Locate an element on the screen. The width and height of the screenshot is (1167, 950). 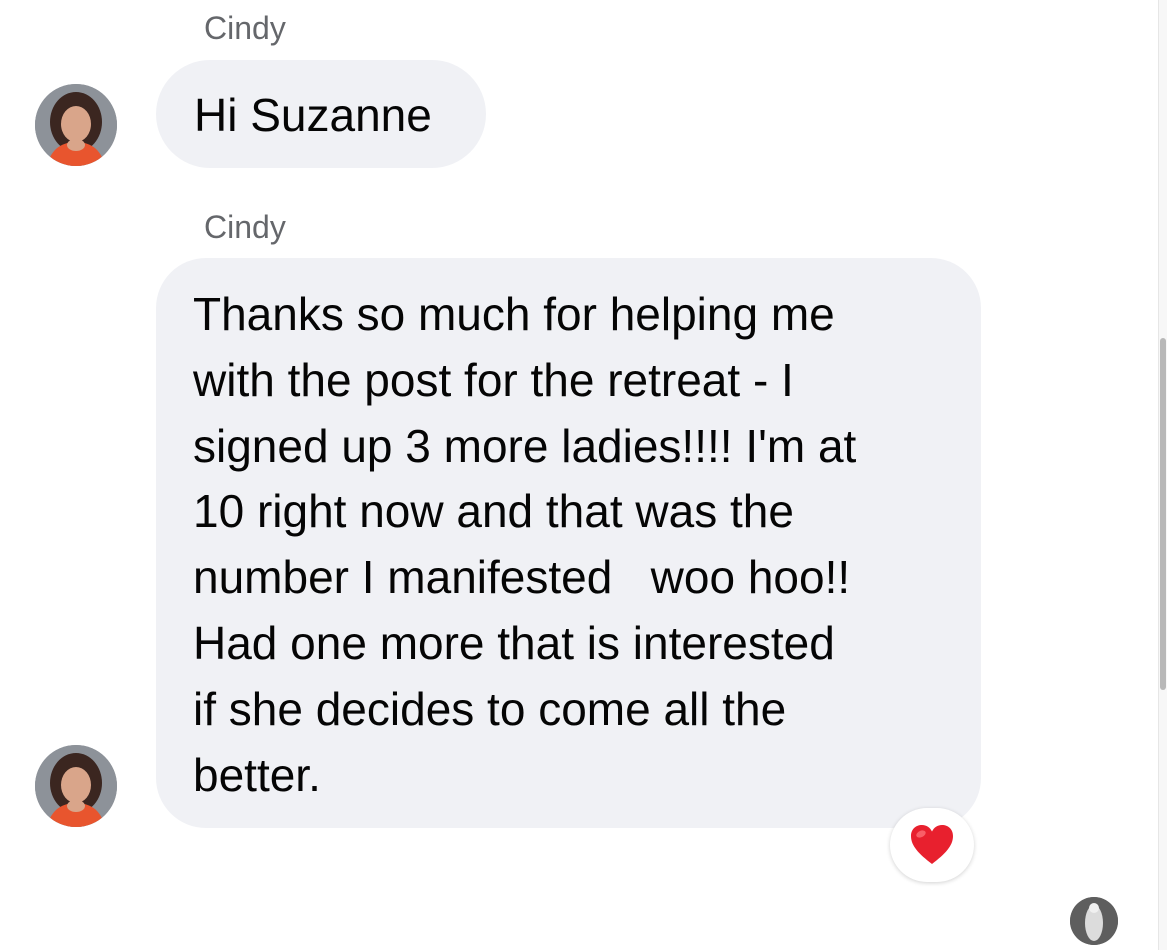
message-text-line: signed up 3 more ladies!!!! I'm at is located at coordinates (525, 445).